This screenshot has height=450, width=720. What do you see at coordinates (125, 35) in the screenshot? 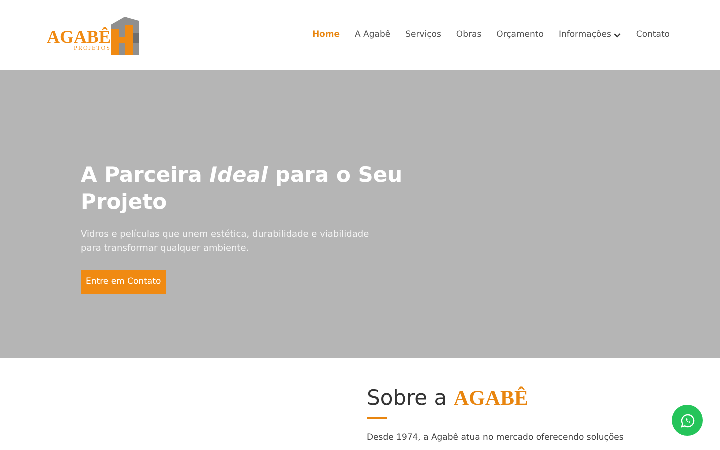
I see `building-logo-icon` at bounding box center [125, 35].